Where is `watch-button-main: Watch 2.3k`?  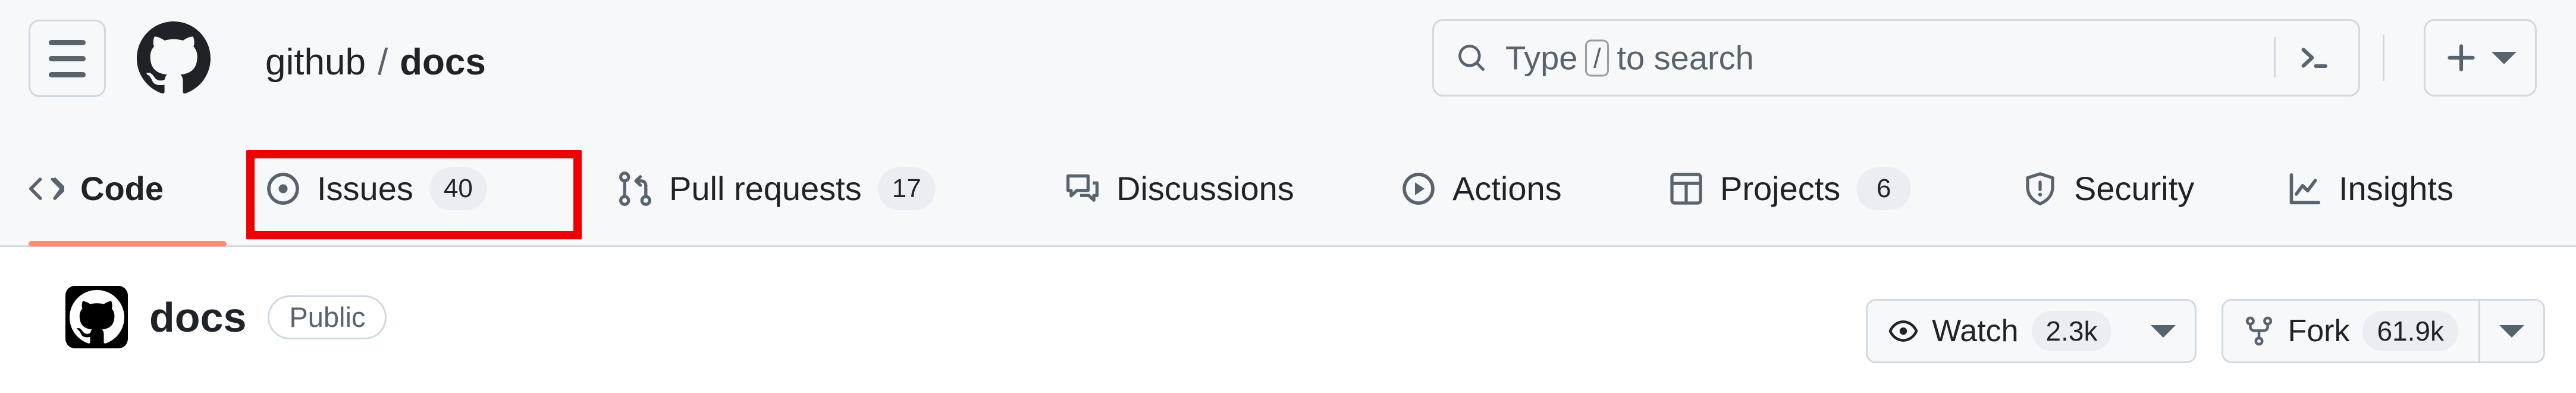
watch-button-main: Watch 2.3k is located at coordinates (2000, 331).